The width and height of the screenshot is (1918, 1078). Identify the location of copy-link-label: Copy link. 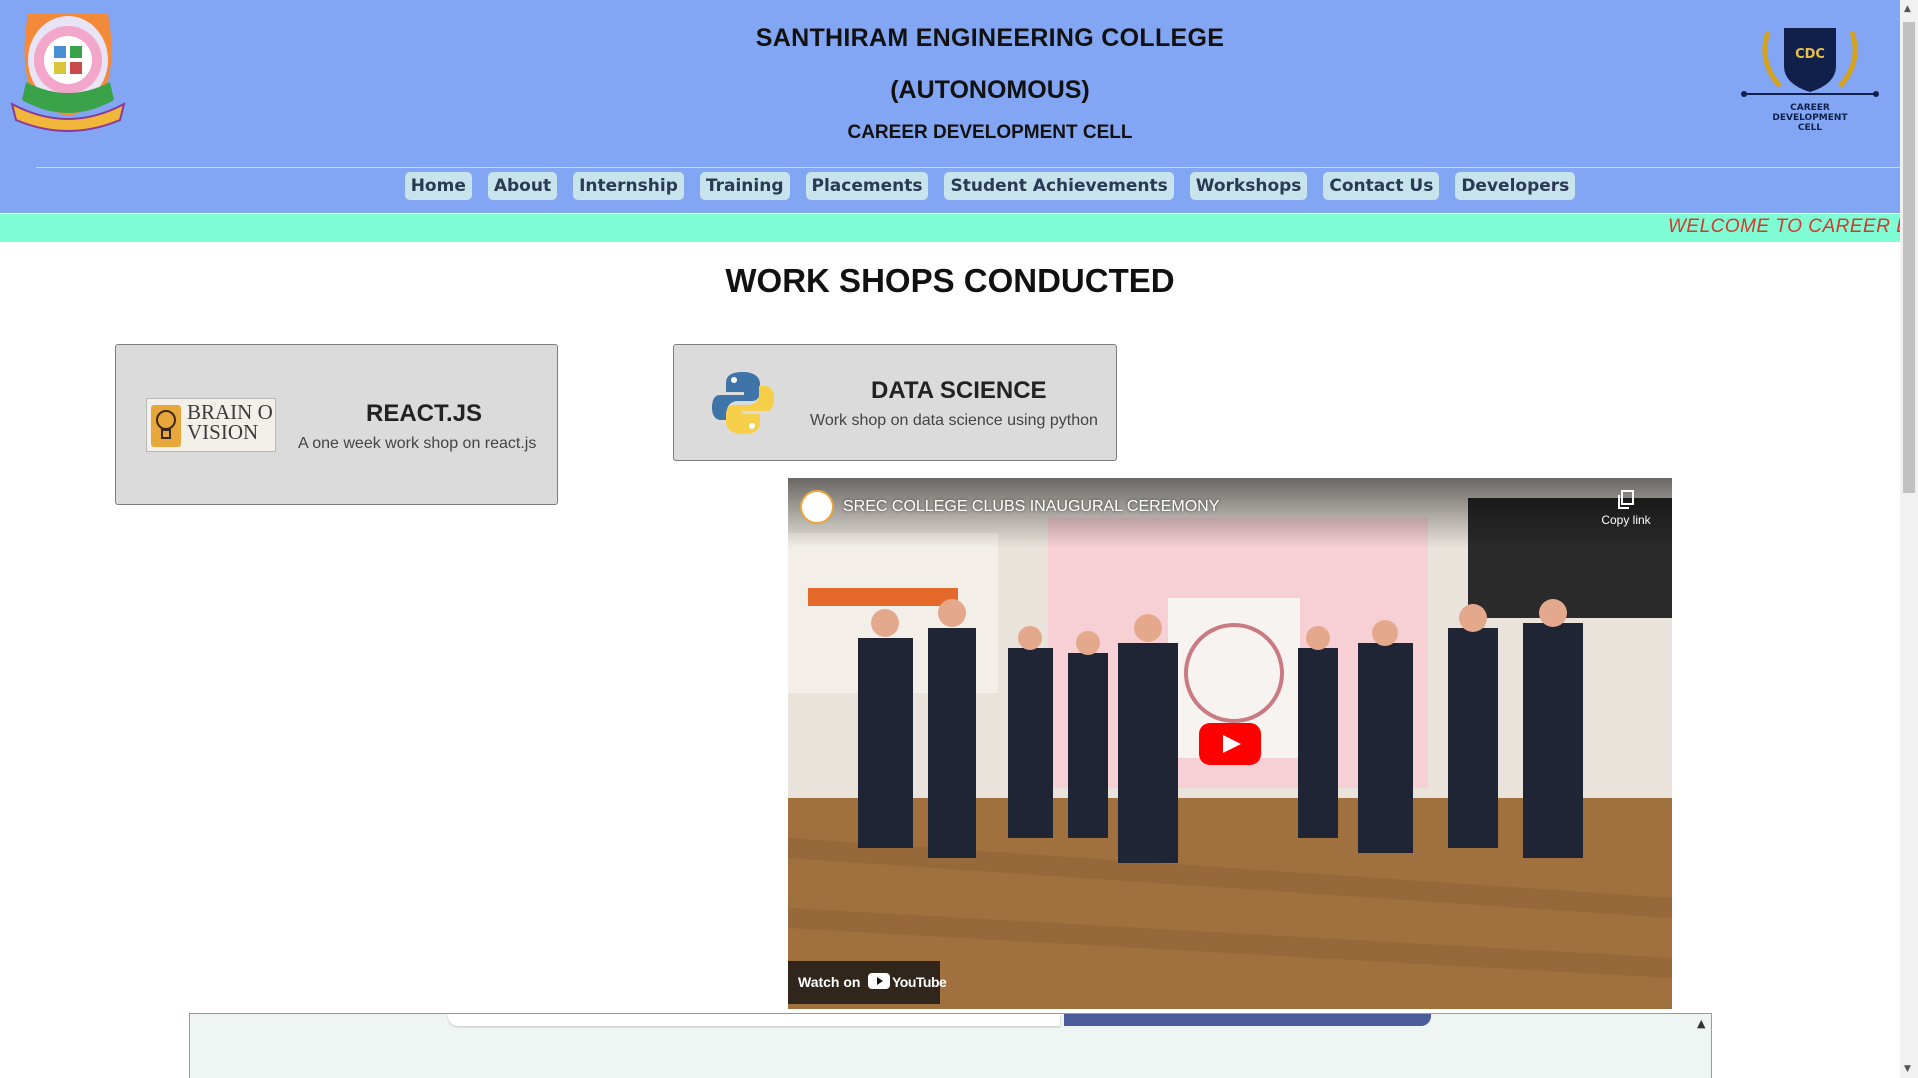
(1626, 520).